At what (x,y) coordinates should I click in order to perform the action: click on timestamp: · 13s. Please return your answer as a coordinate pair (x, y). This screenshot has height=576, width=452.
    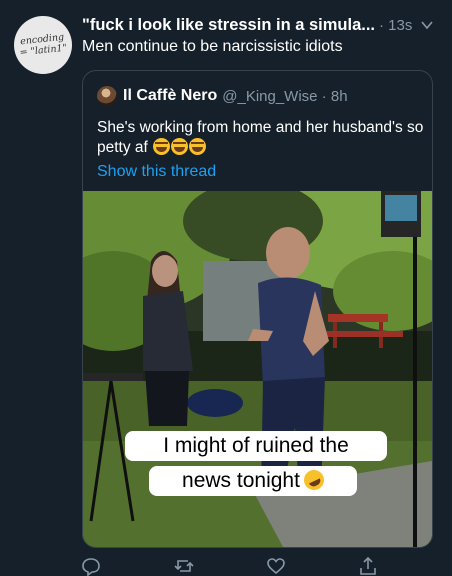
    Looking at the image, I should click on (395, 25).